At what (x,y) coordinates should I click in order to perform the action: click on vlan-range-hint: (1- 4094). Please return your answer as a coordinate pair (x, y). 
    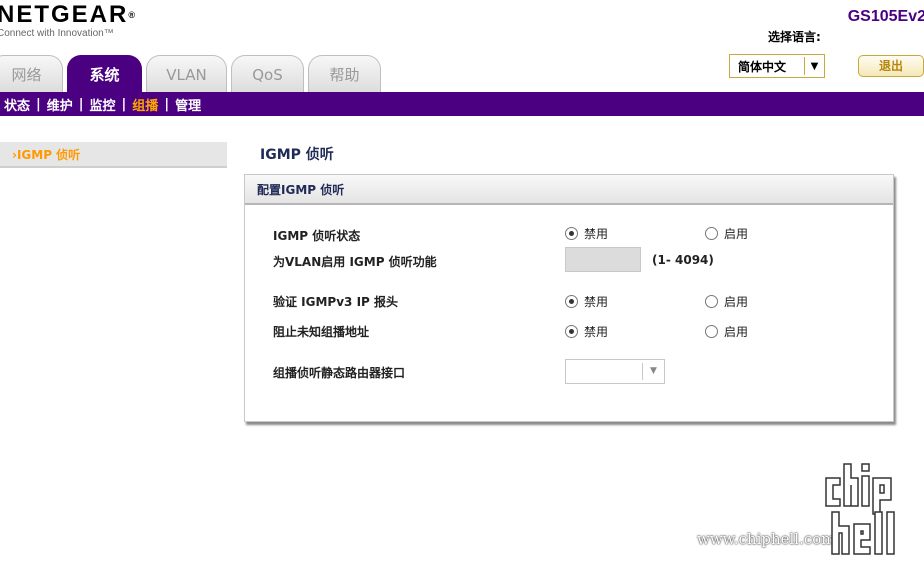
    Looking at the image, I should click on (683, 260).